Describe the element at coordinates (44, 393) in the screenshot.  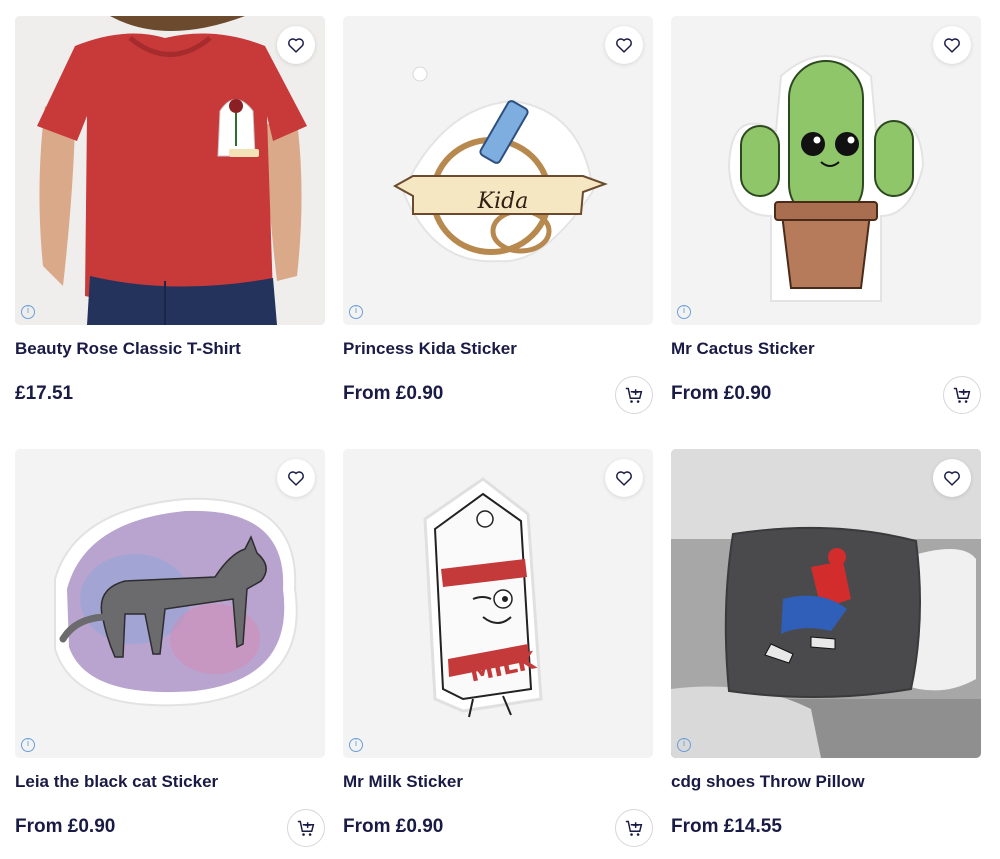
I see `product-price: £17.51` at that location.